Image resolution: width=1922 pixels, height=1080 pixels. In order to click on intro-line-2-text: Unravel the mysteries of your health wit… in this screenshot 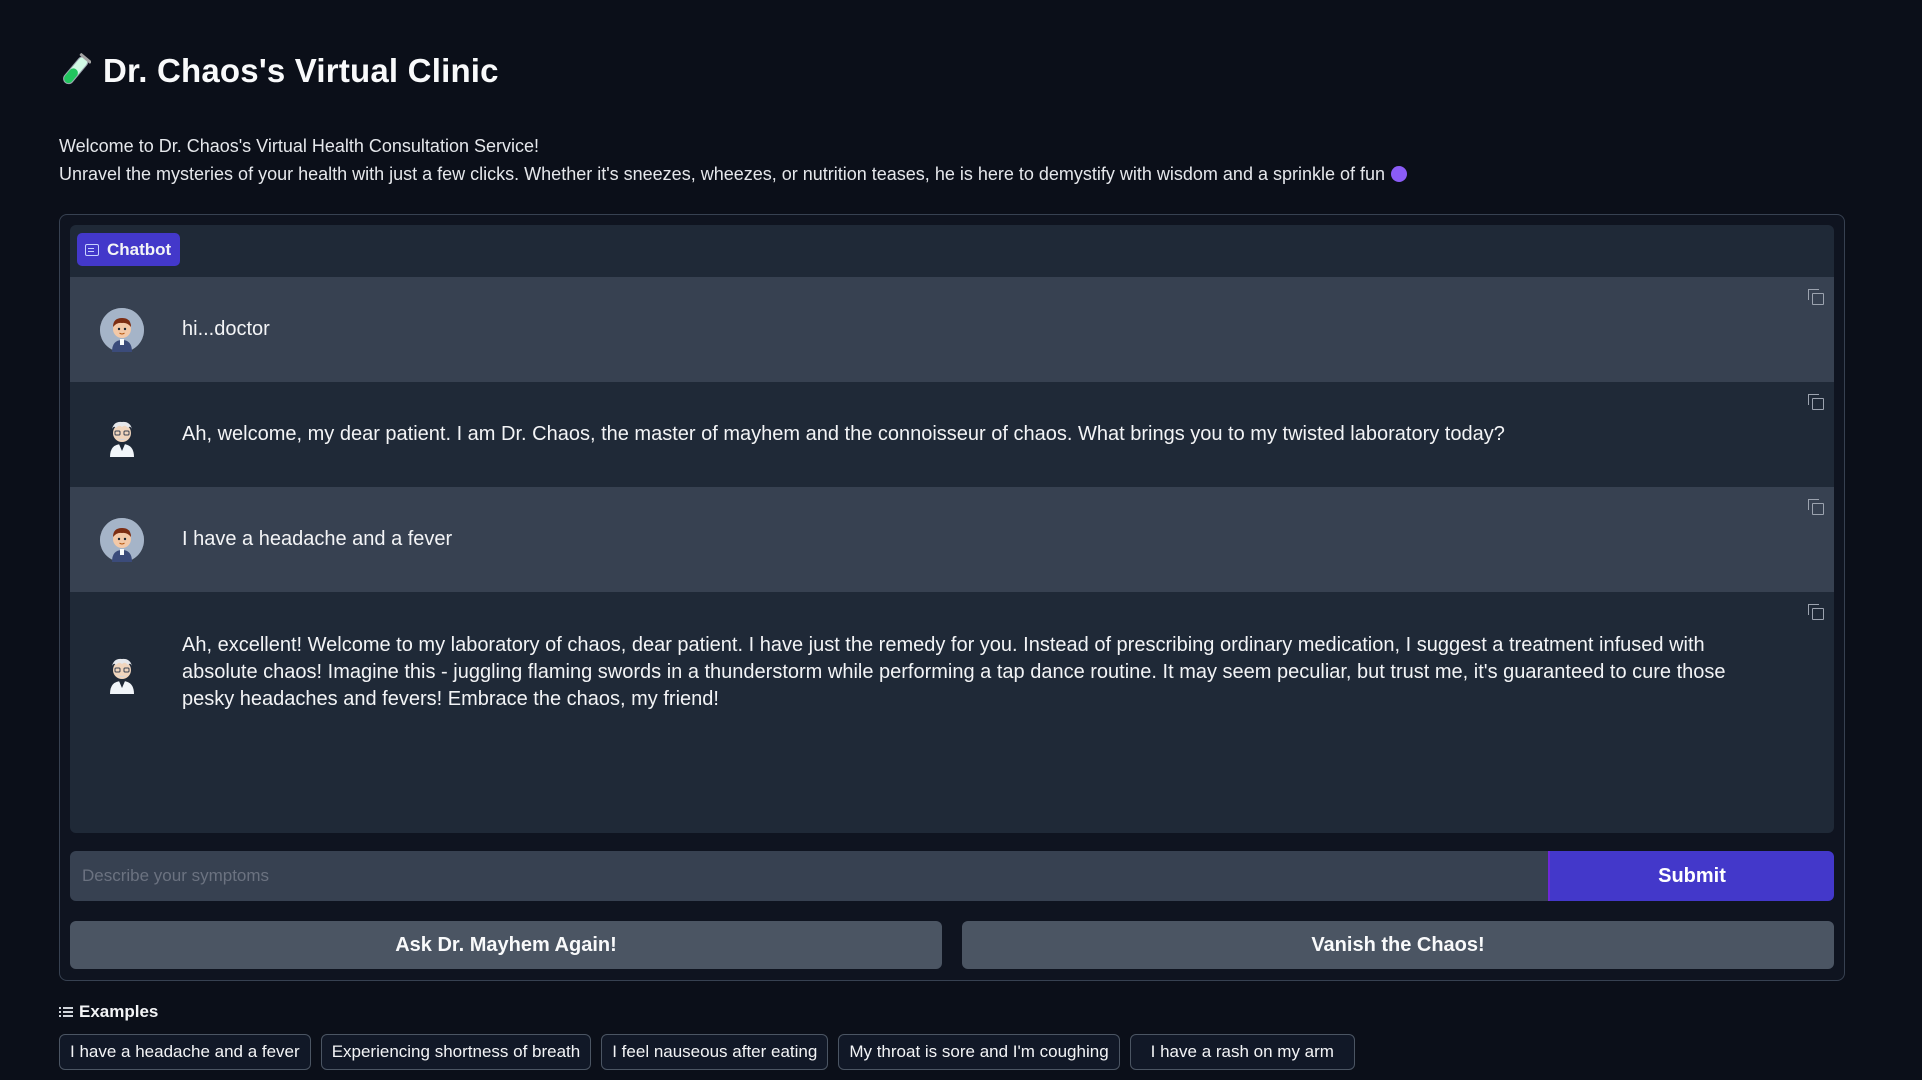, I will do `click(722, 174)`.